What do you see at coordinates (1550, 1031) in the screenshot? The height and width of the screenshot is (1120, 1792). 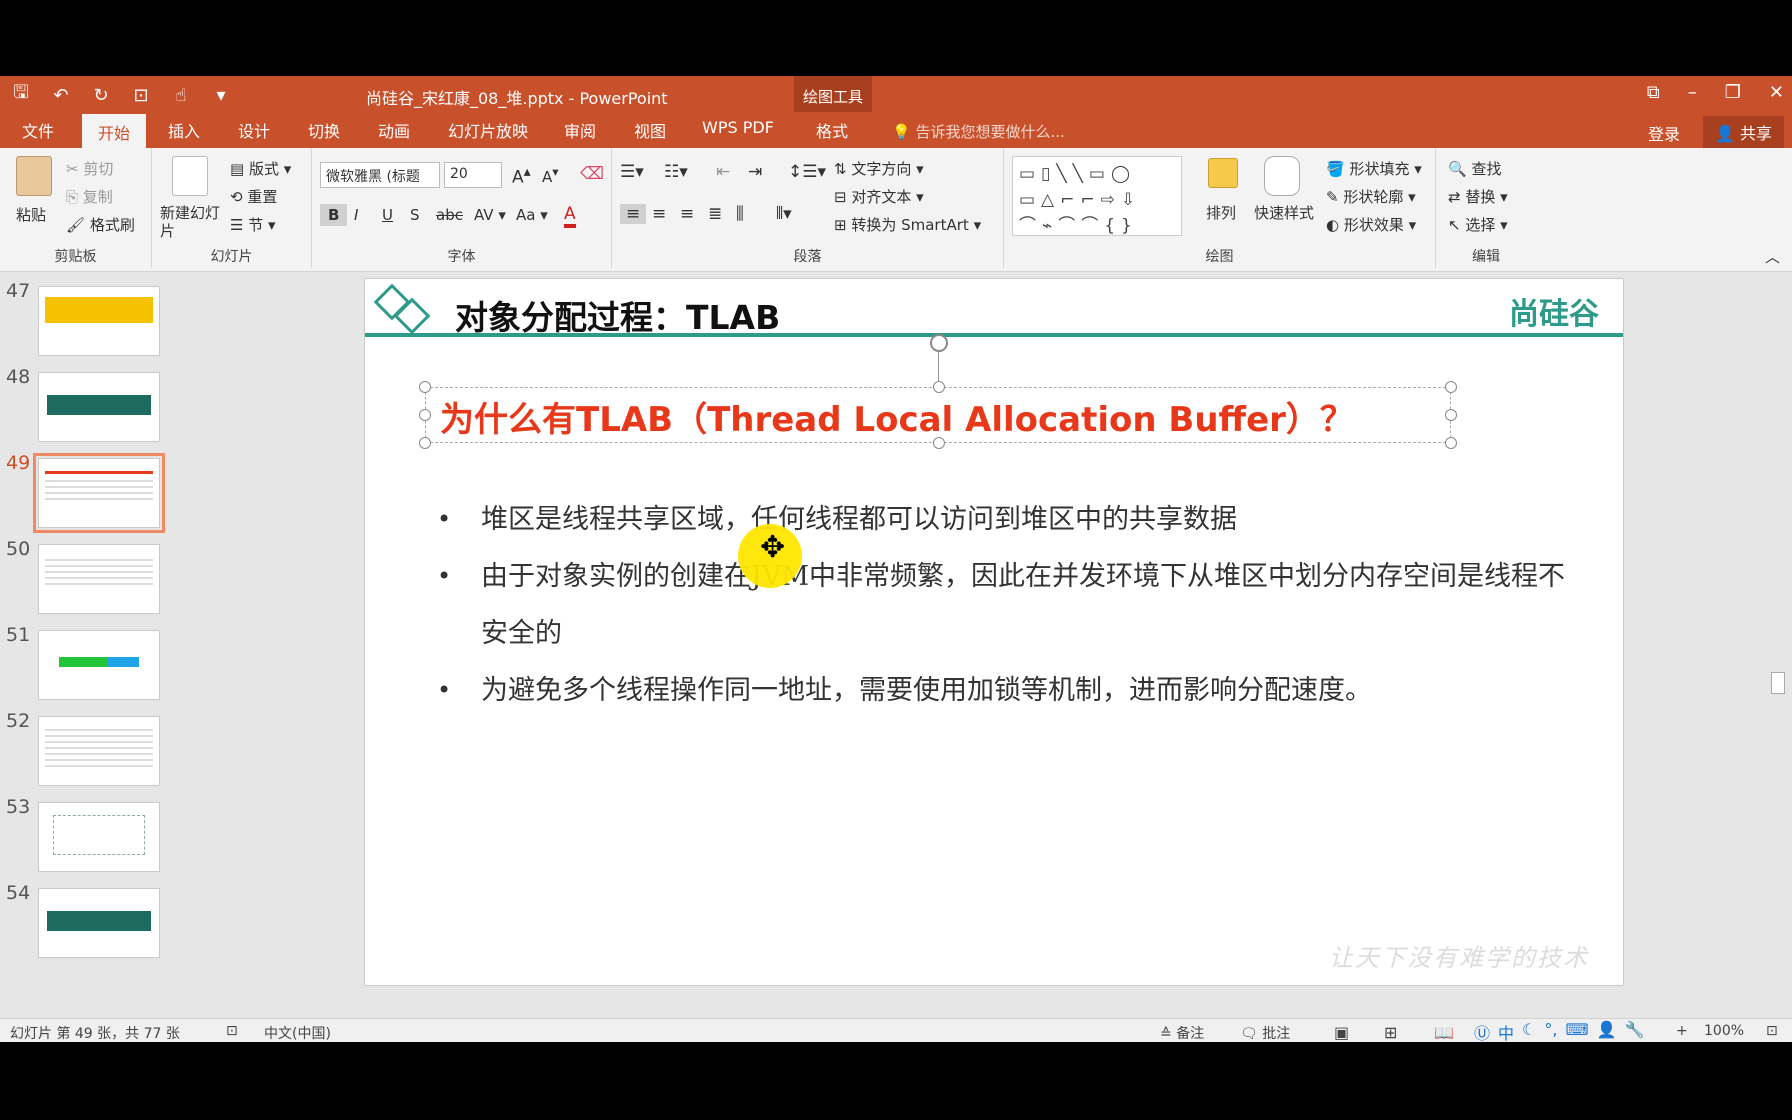 I see `ime-punctuation-icon: °,` at bounding box center [1550, 1031].